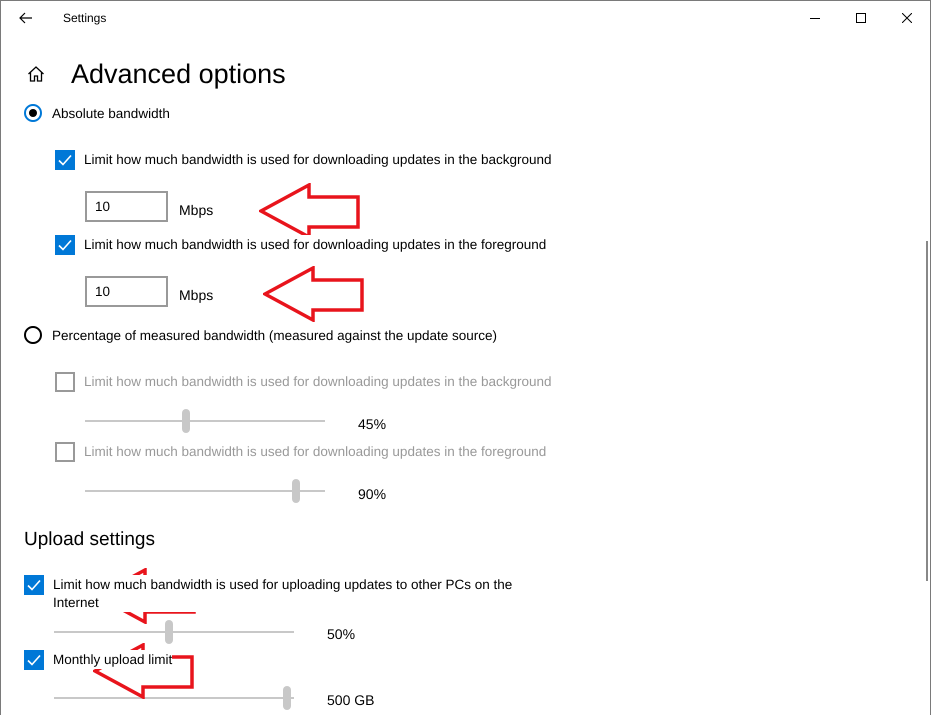  I want to click on page-title: Advanced options, so click(178, 74).